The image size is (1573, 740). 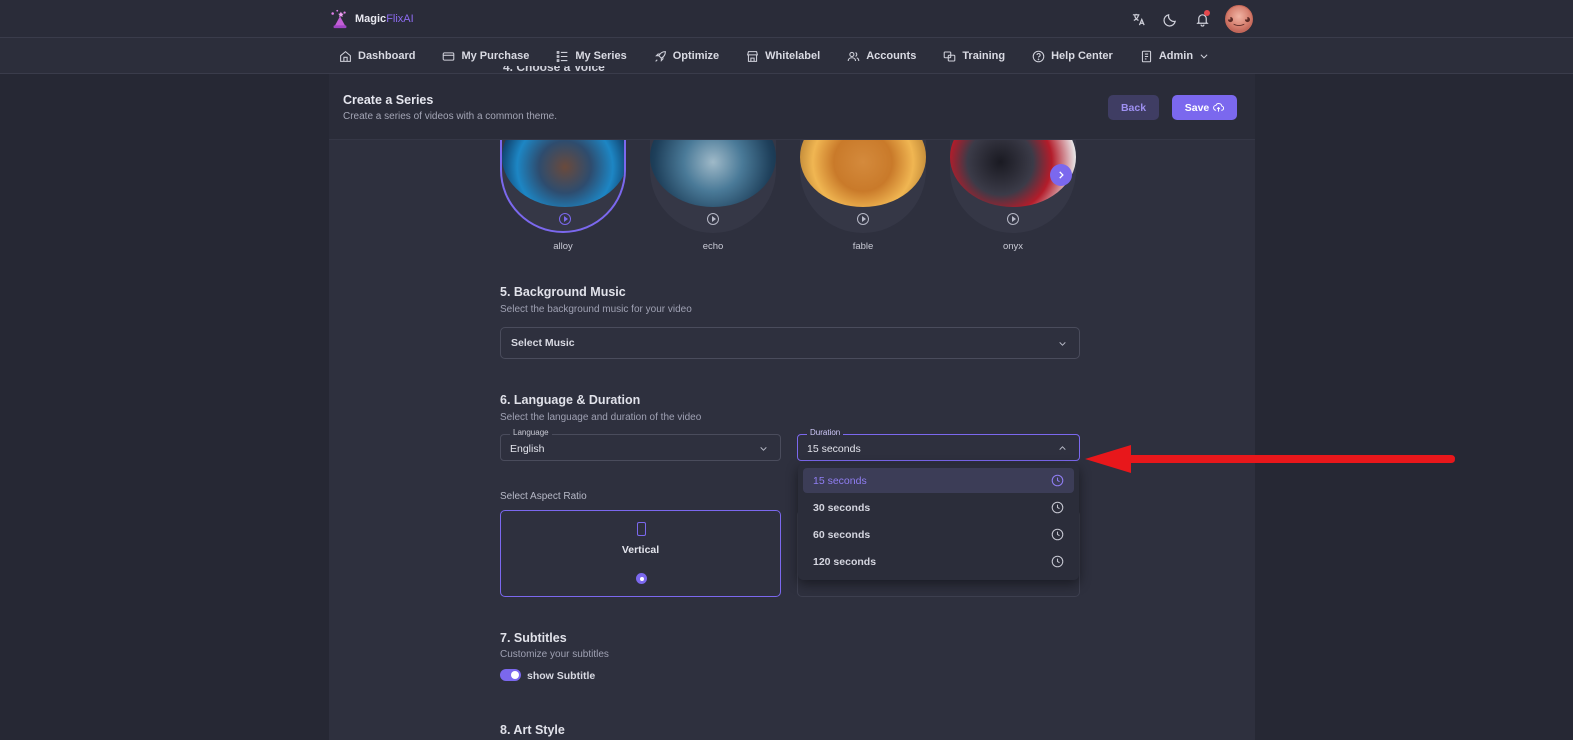 I want to click on help-icon, so click(x=1038, y=56).